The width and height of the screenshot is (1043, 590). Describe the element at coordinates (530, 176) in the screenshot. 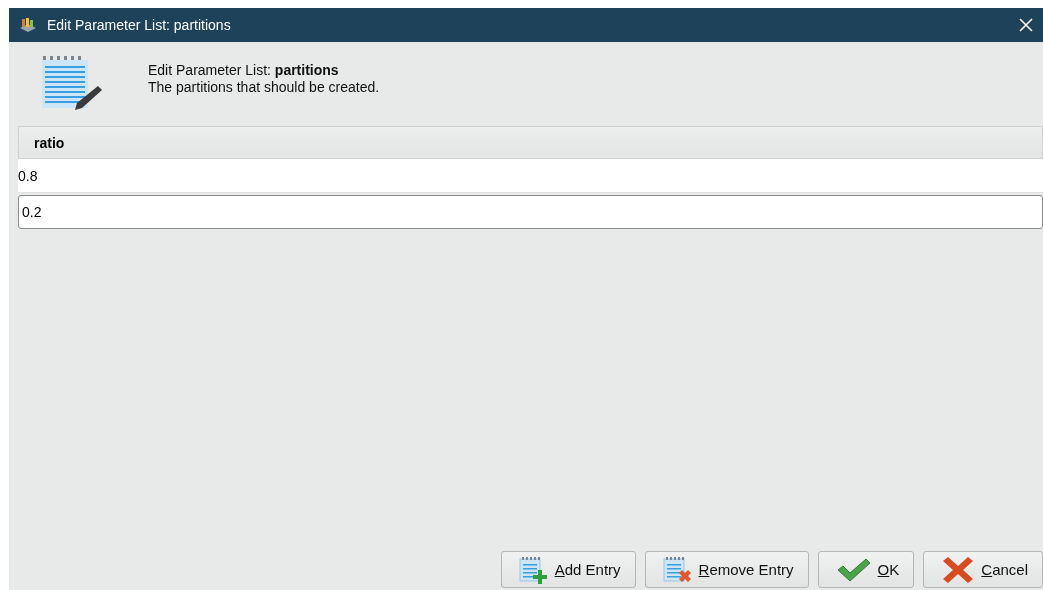

I see `table-cell: 0.8` at that location.